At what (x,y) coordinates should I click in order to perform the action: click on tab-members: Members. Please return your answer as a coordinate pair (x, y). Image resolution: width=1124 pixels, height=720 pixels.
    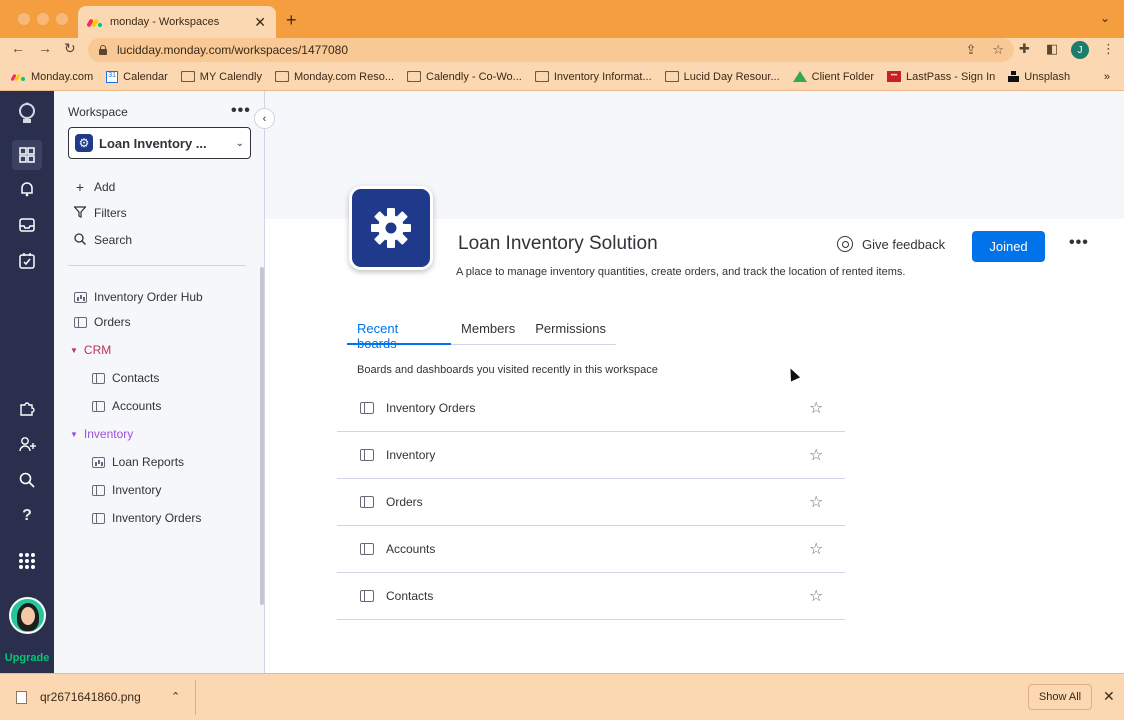
    Looking at the image, I should click on (488, 333).